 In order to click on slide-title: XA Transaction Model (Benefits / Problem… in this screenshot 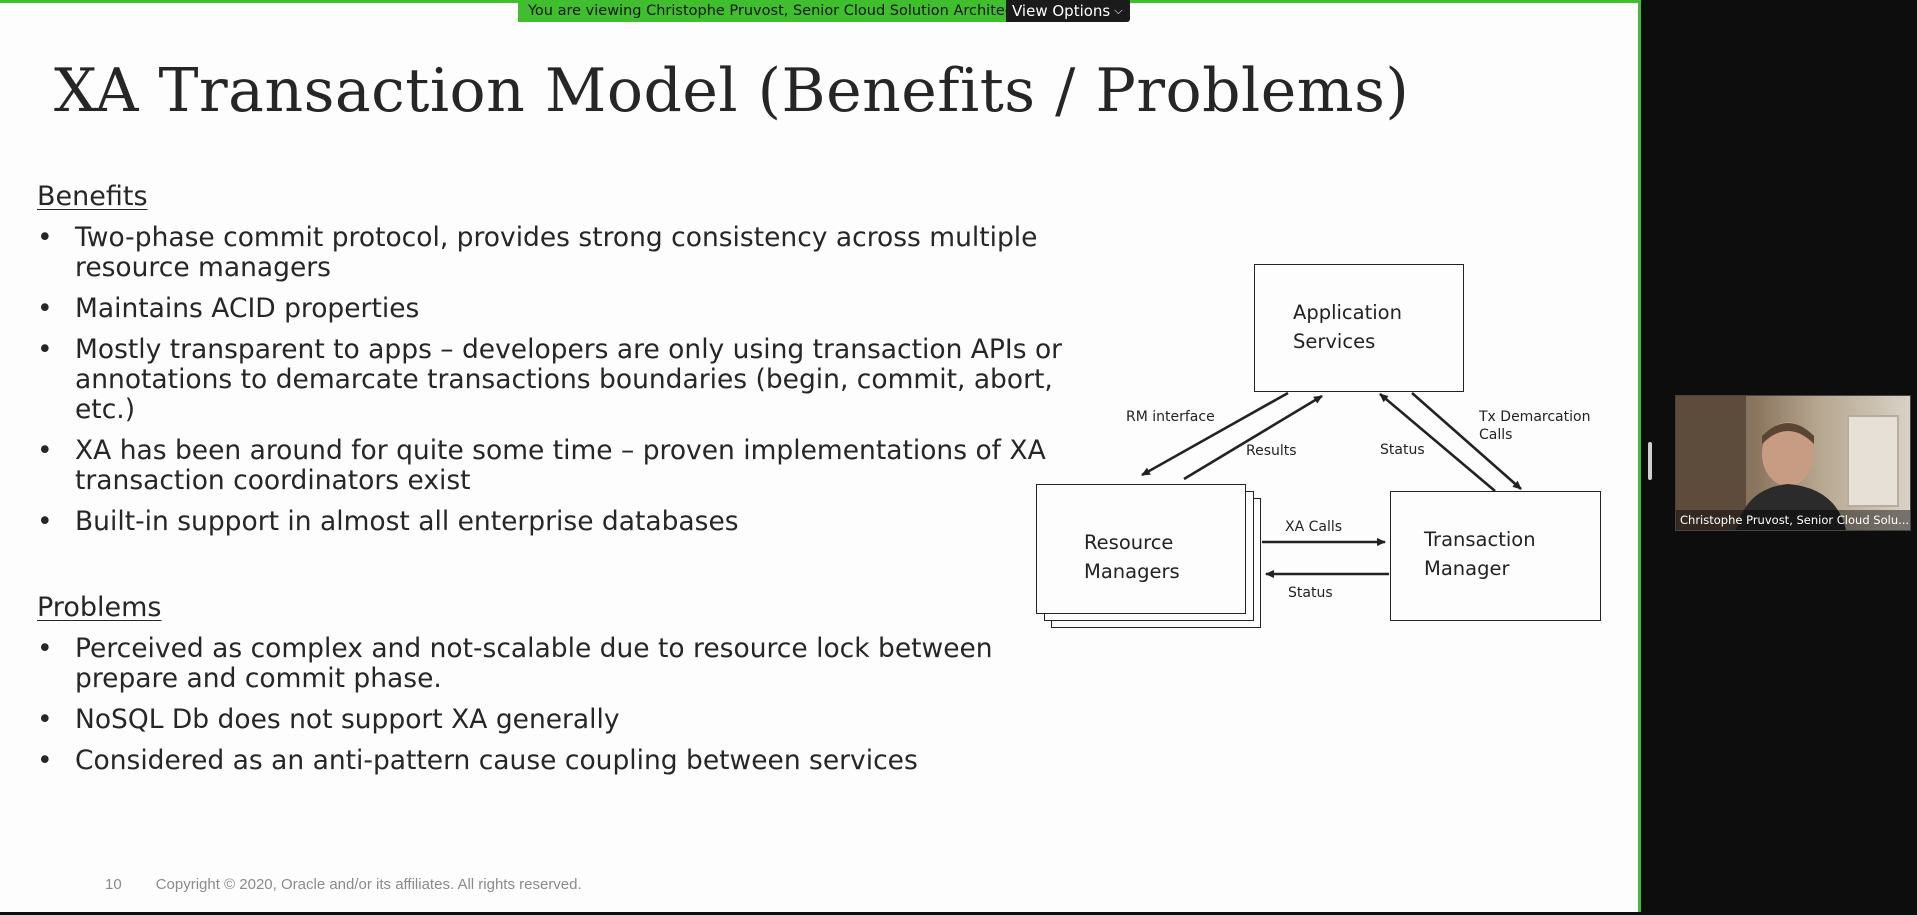, I will do `click(732, 91)`.